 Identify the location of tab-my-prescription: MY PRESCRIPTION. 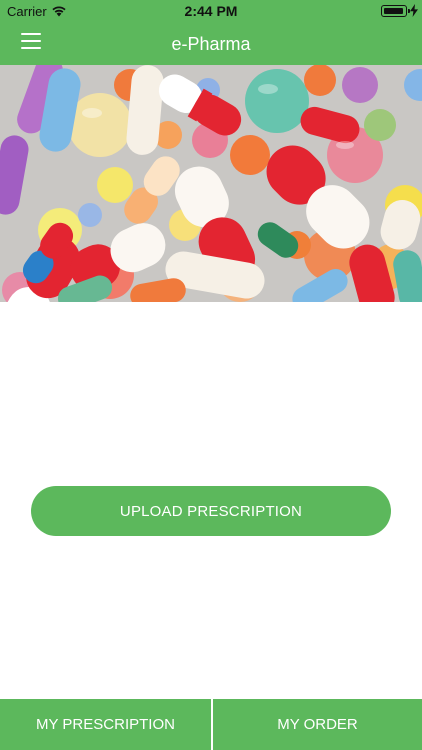
(105, 724).